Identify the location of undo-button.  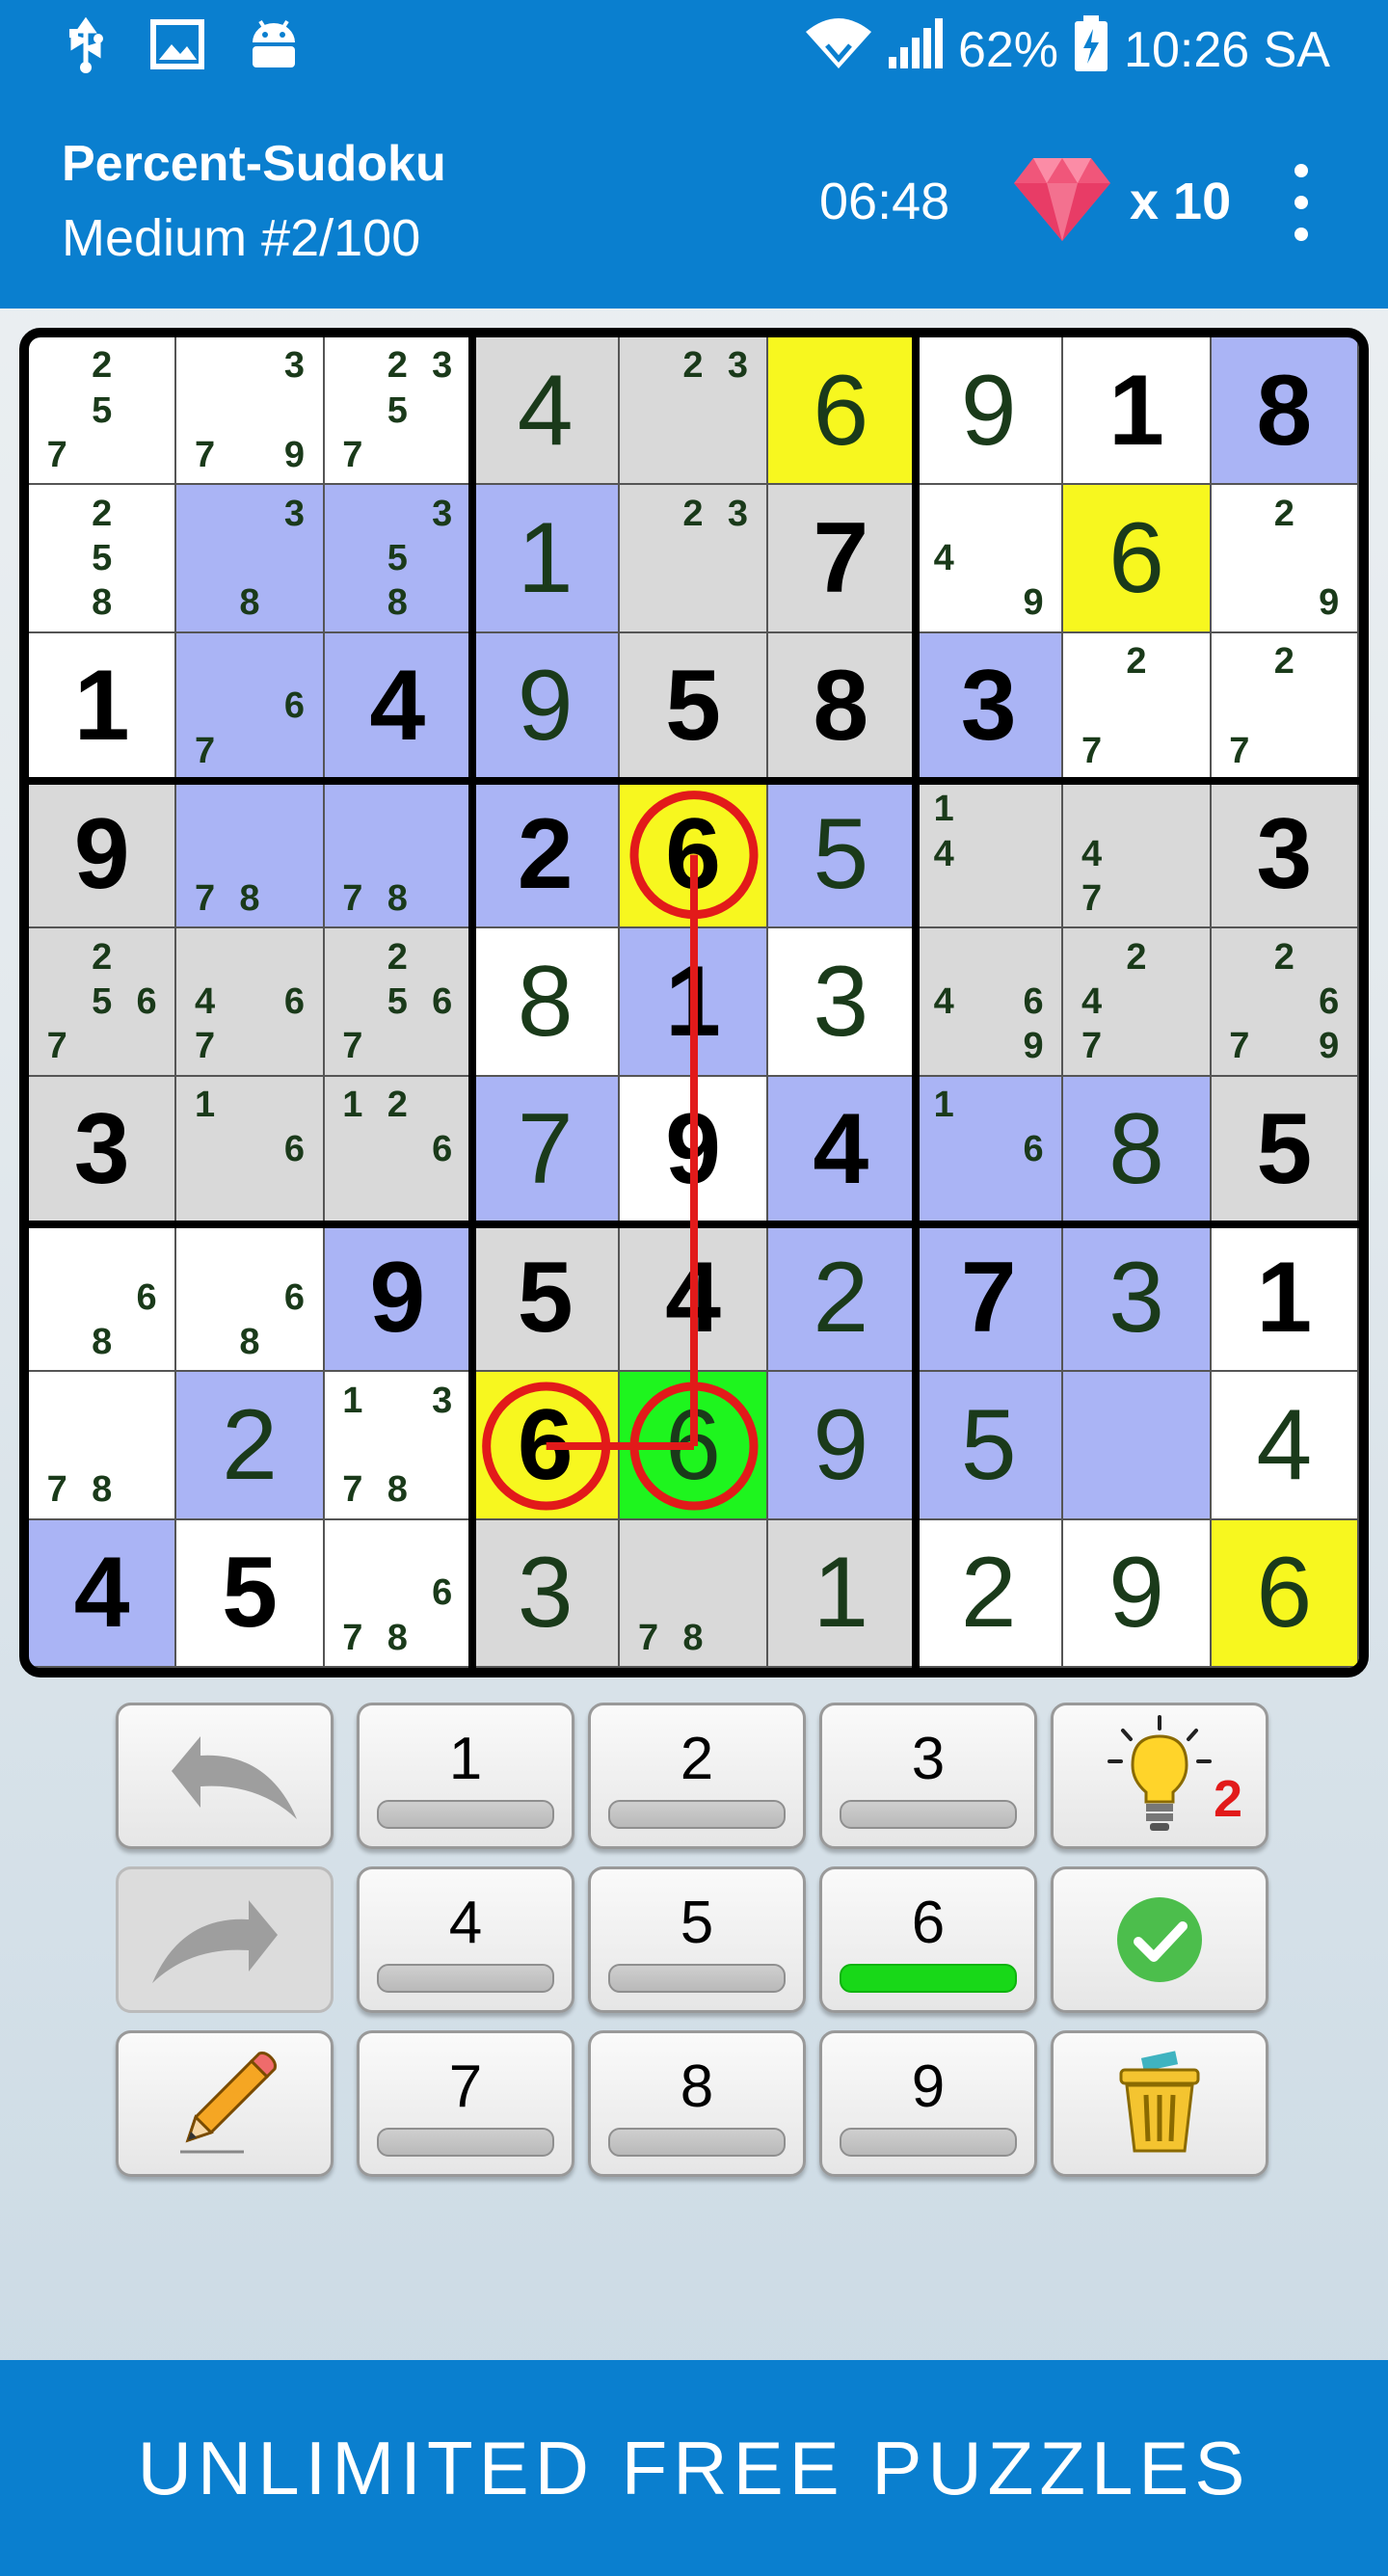
(225, 1776).